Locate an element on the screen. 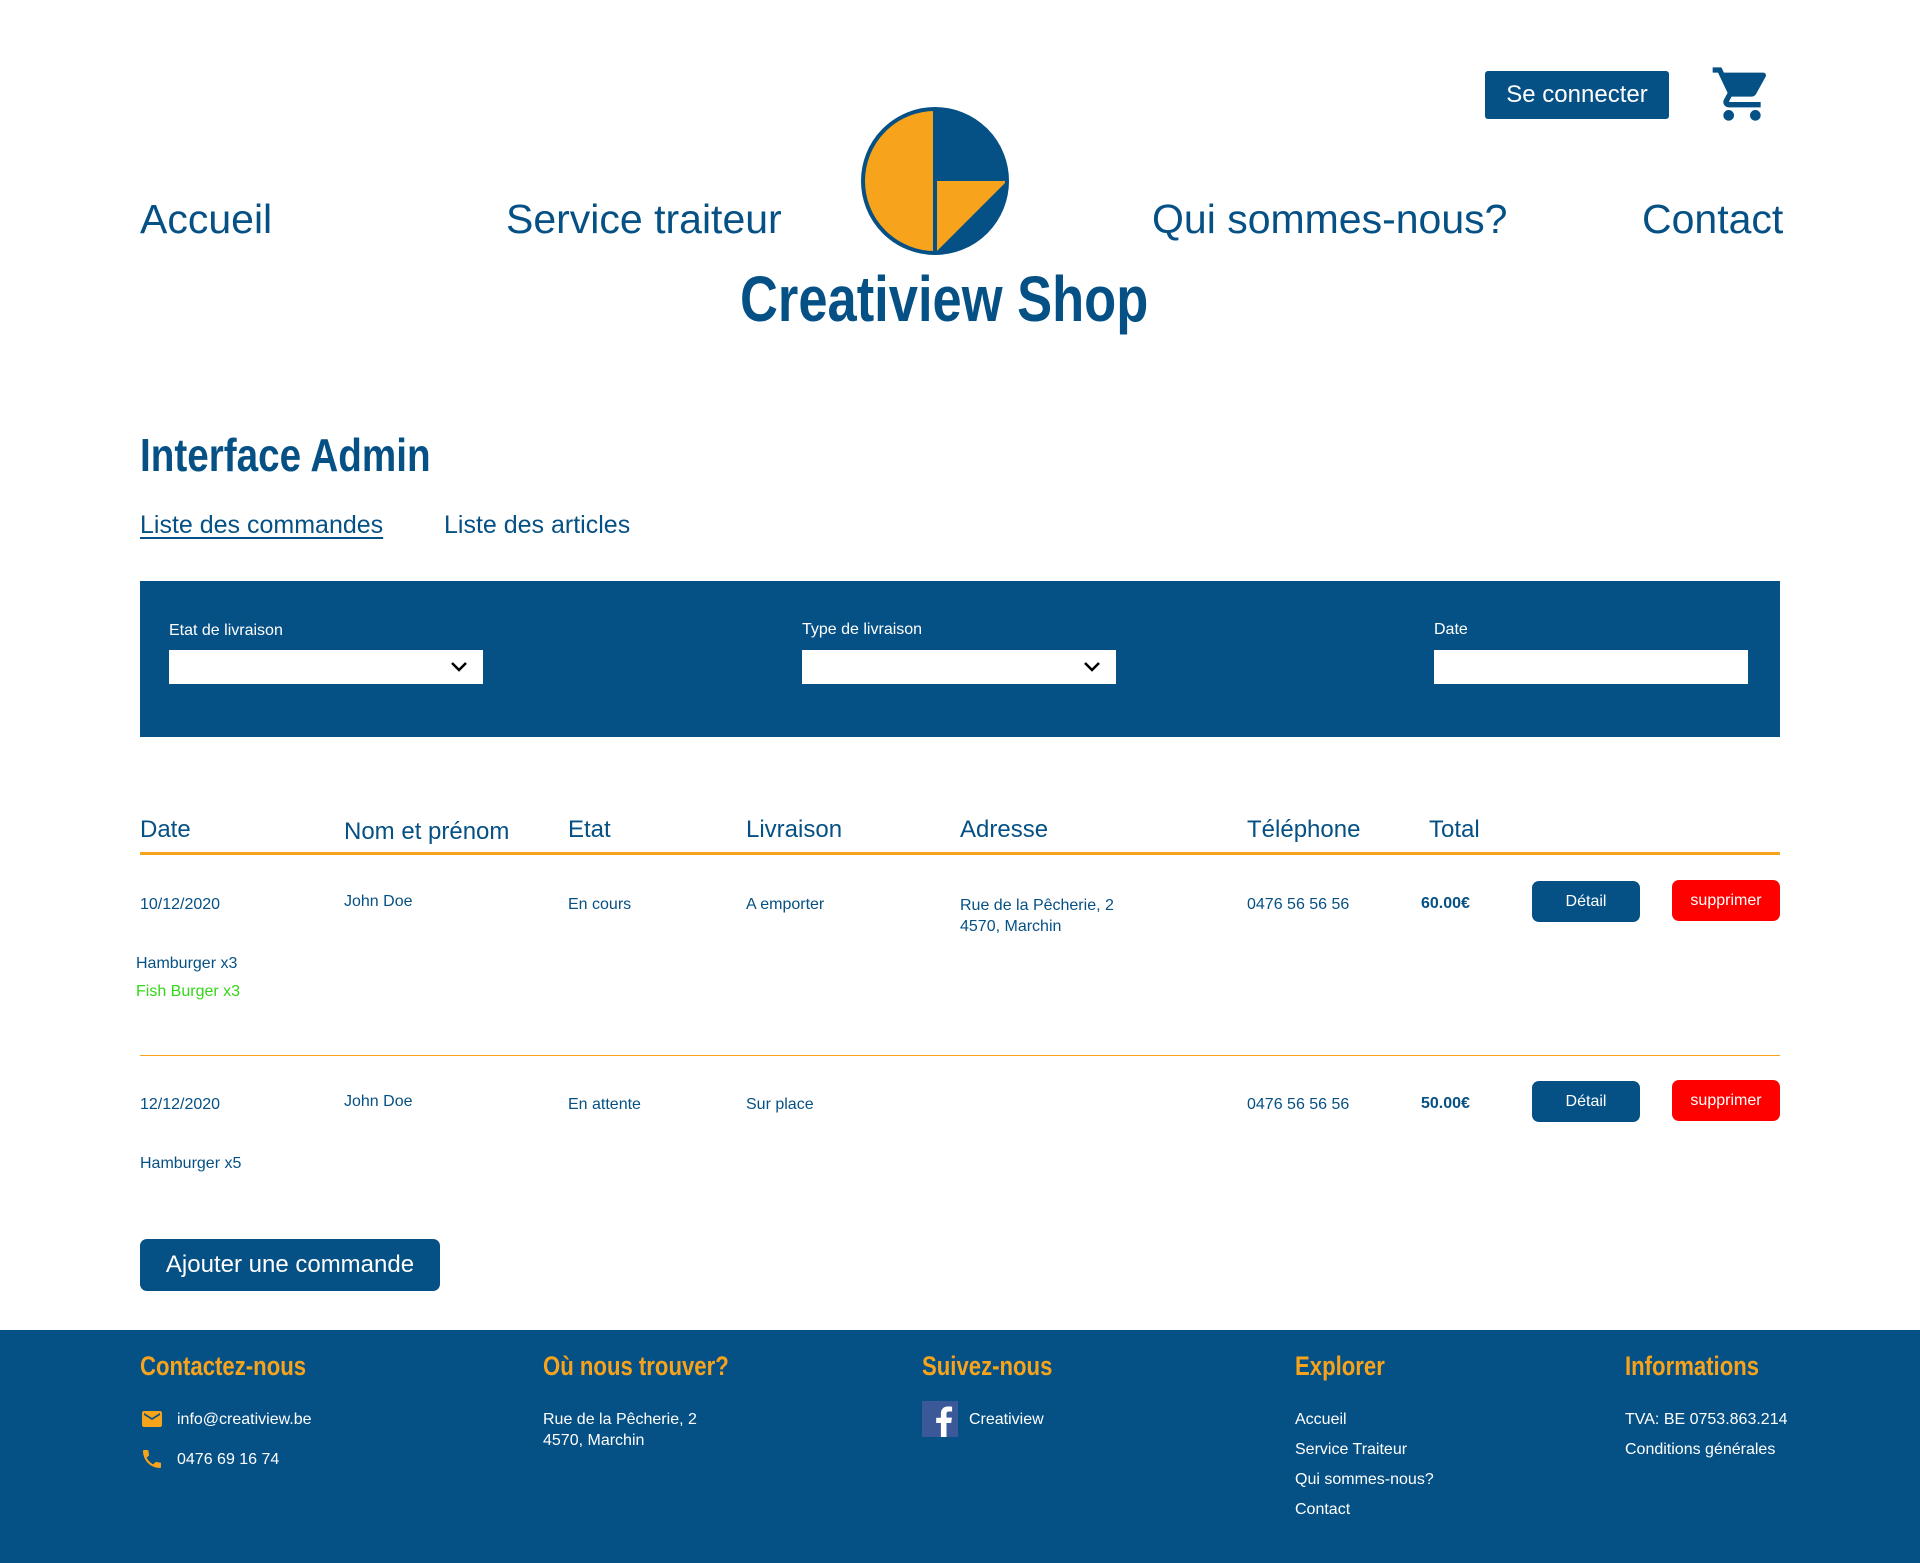  tab-articles: Liste des articles is located at coordinates (537, 525).